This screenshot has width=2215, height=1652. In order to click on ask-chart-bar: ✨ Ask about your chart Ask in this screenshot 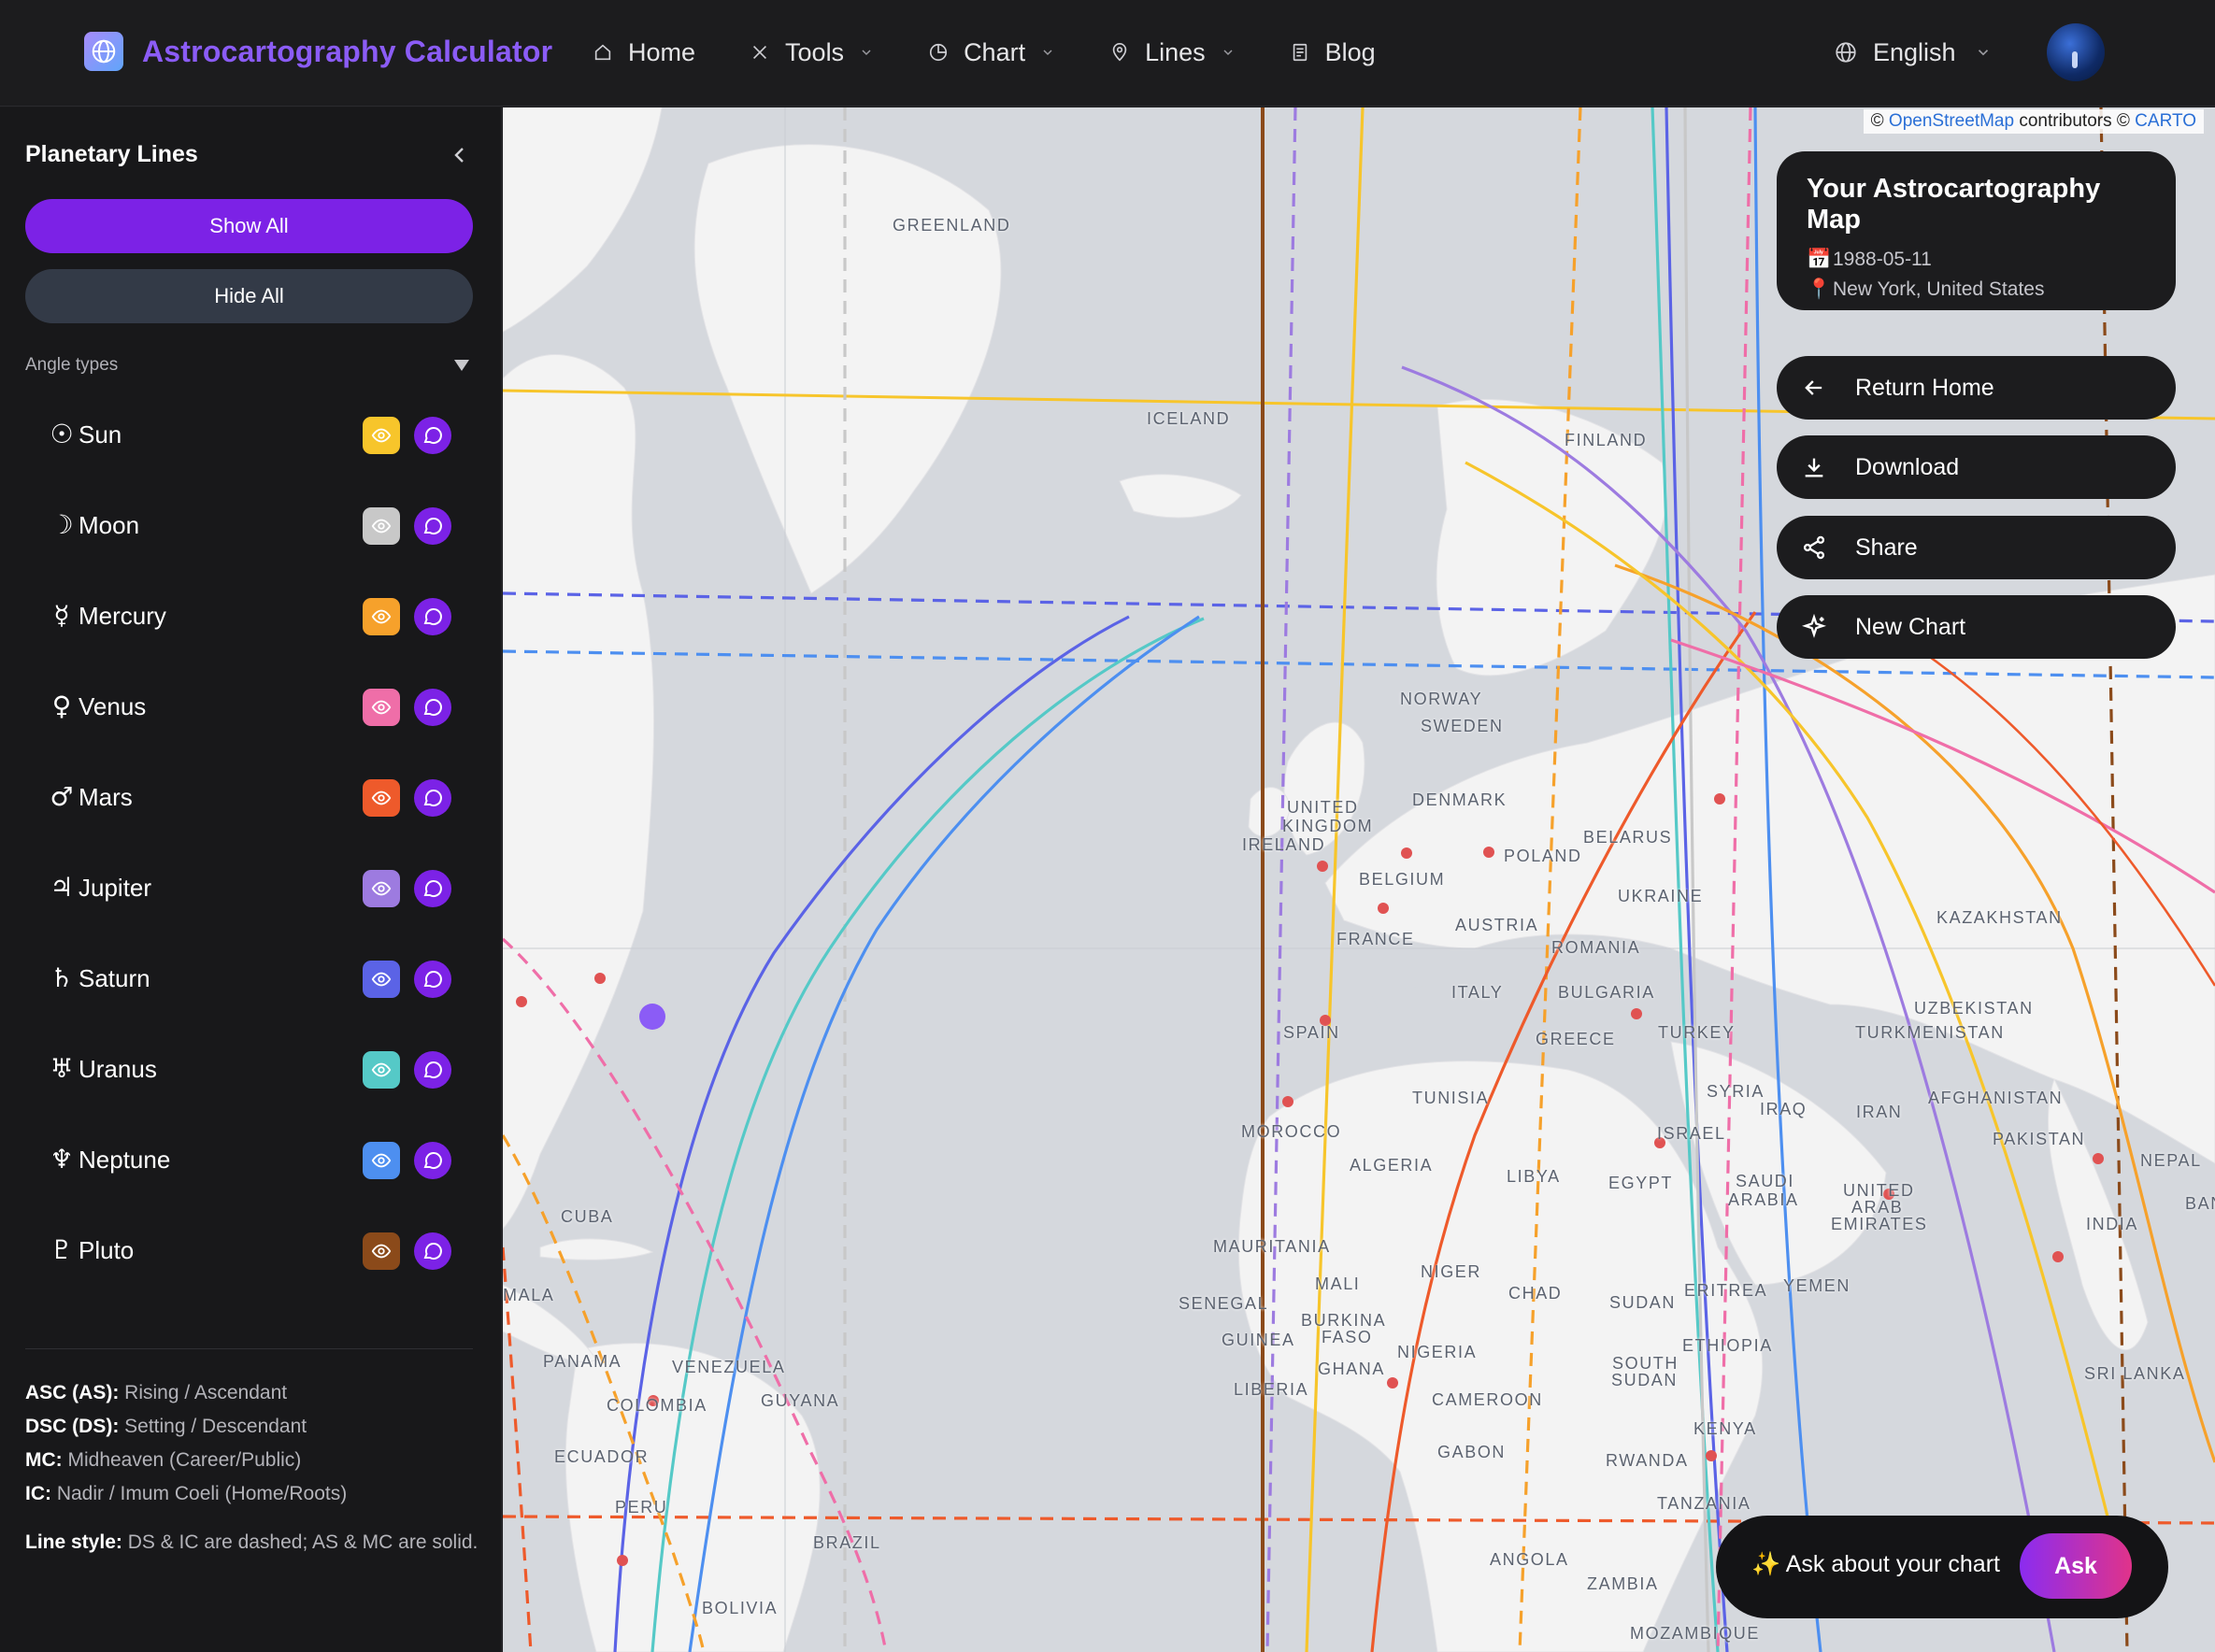, I will do `click(1942, 1567)`.